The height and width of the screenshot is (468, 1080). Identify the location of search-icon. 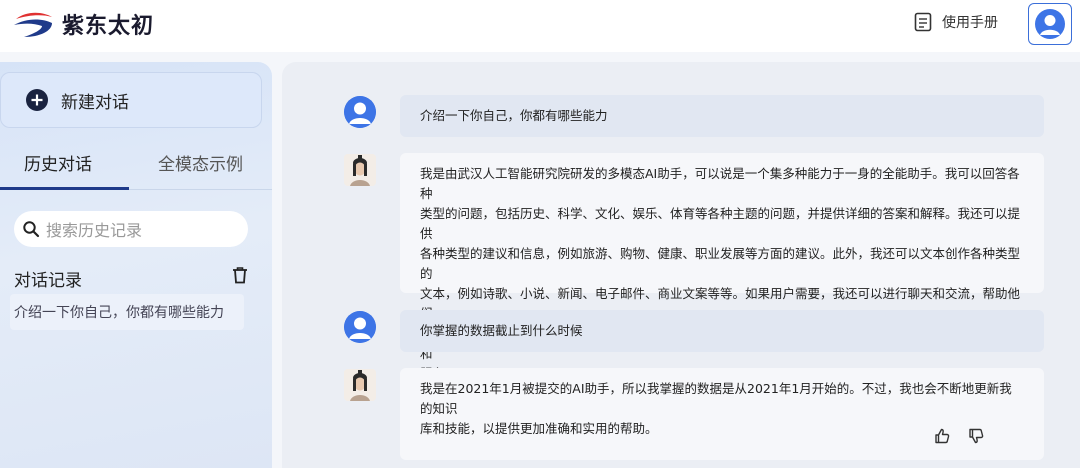
(31, 229).